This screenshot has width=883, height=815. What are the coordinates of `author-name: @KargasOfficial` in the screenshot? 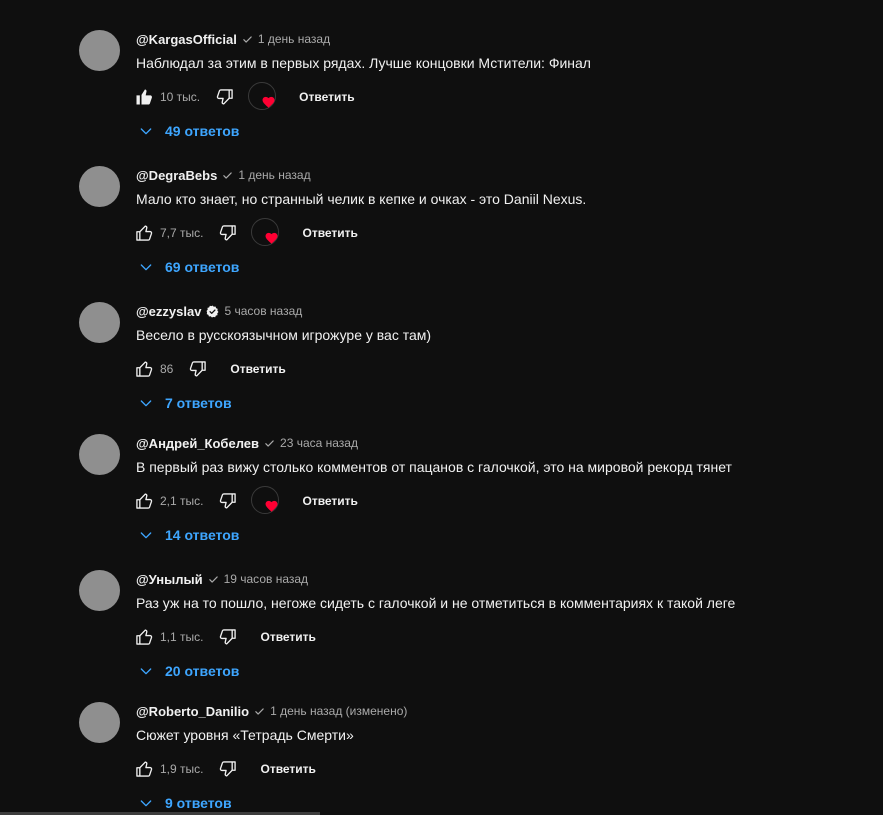 It's located at (186, 39).